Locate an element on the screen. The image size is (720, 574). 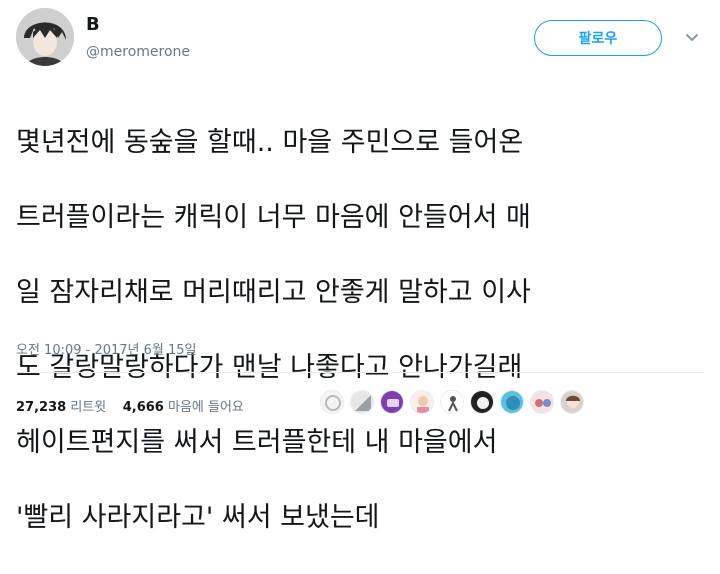
retweet-count: 27,238 is located at coordinates (41, 407).